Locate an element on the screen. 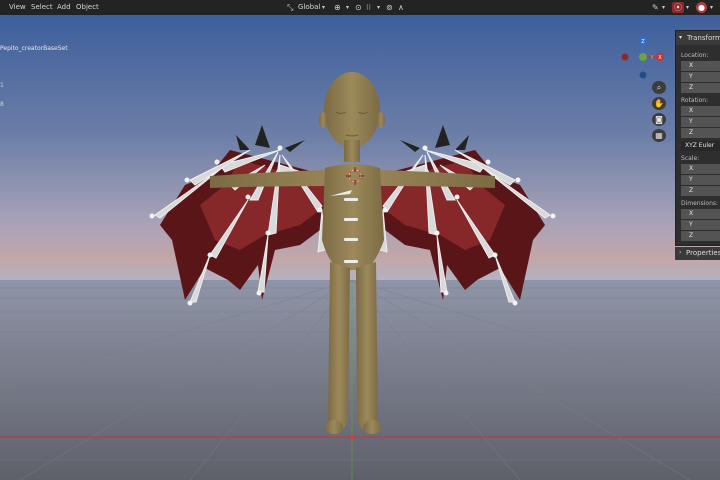 The image size is (720, 480). navigation-gizmo: Z Y X is located at coordinates (644, 57).